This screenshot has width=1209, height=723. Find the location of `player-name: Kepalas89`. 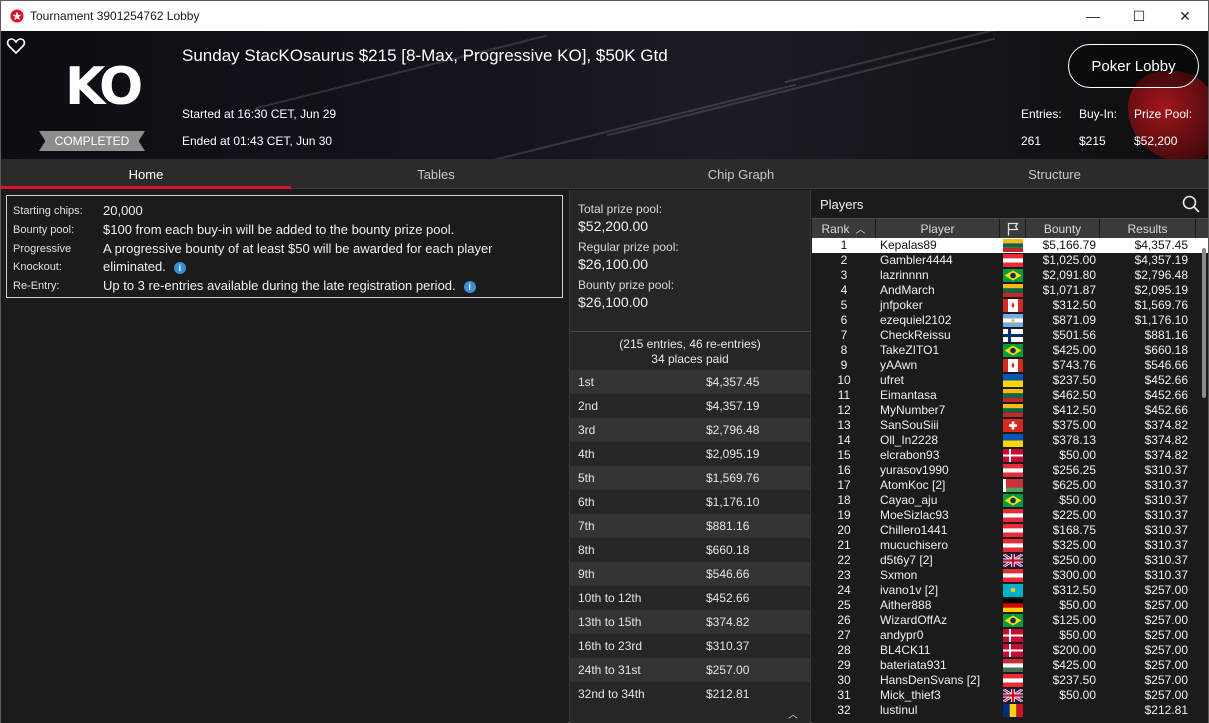

player-name: Kepalas89 is located at coordinates (908, 245).